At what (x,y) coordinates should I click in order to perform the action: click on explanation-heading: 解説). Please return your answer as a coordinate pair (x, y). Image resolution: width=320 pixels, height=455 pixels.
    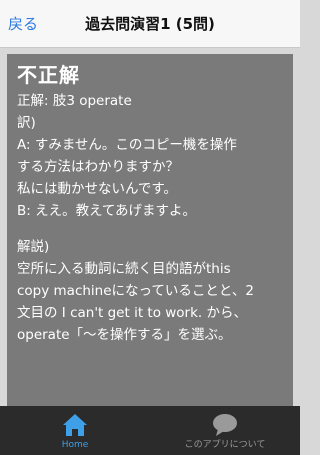
    Looking at the image, I should click on (33, 247).